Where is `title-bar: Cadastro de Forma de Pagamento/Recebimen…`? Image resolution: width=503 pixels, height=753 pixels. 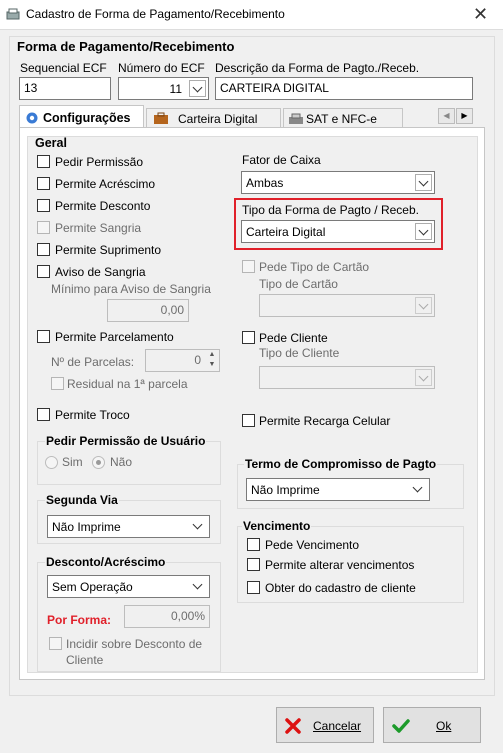
title-bar: Cadastro de Forma de Pagamento/Recebimen… is located at coordinates (251, 15).